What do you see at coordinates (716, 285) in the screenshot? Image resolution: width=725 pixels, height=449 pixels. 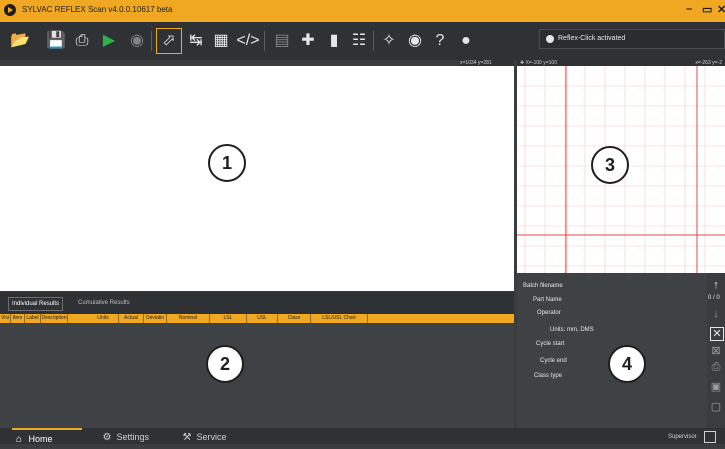 I see `arrow-up-icon: ↑` at bounding box center [716, 285].